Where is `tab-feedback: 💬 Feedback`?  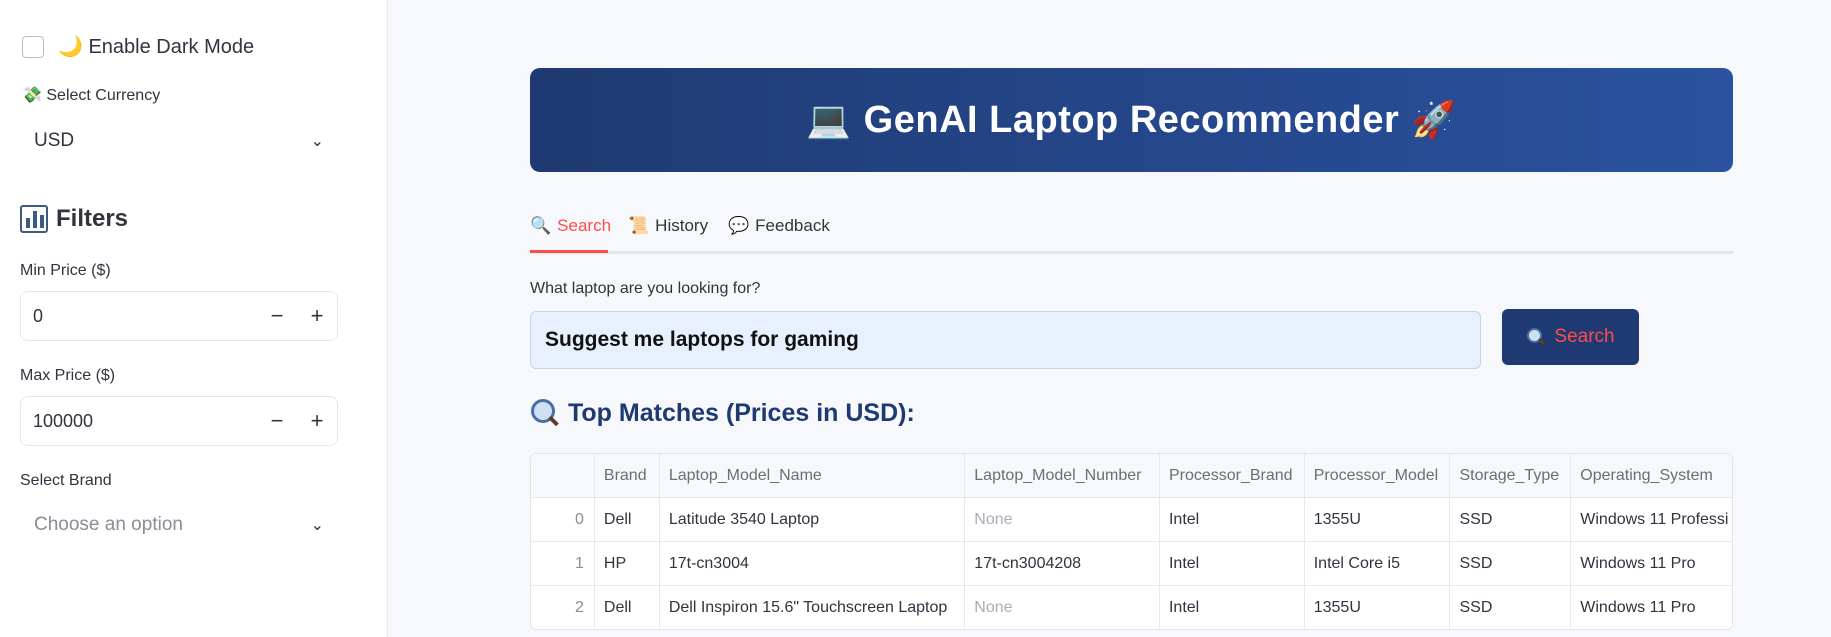 tab-feedback: 💬 Feedback is located at coordinates (779, 232).